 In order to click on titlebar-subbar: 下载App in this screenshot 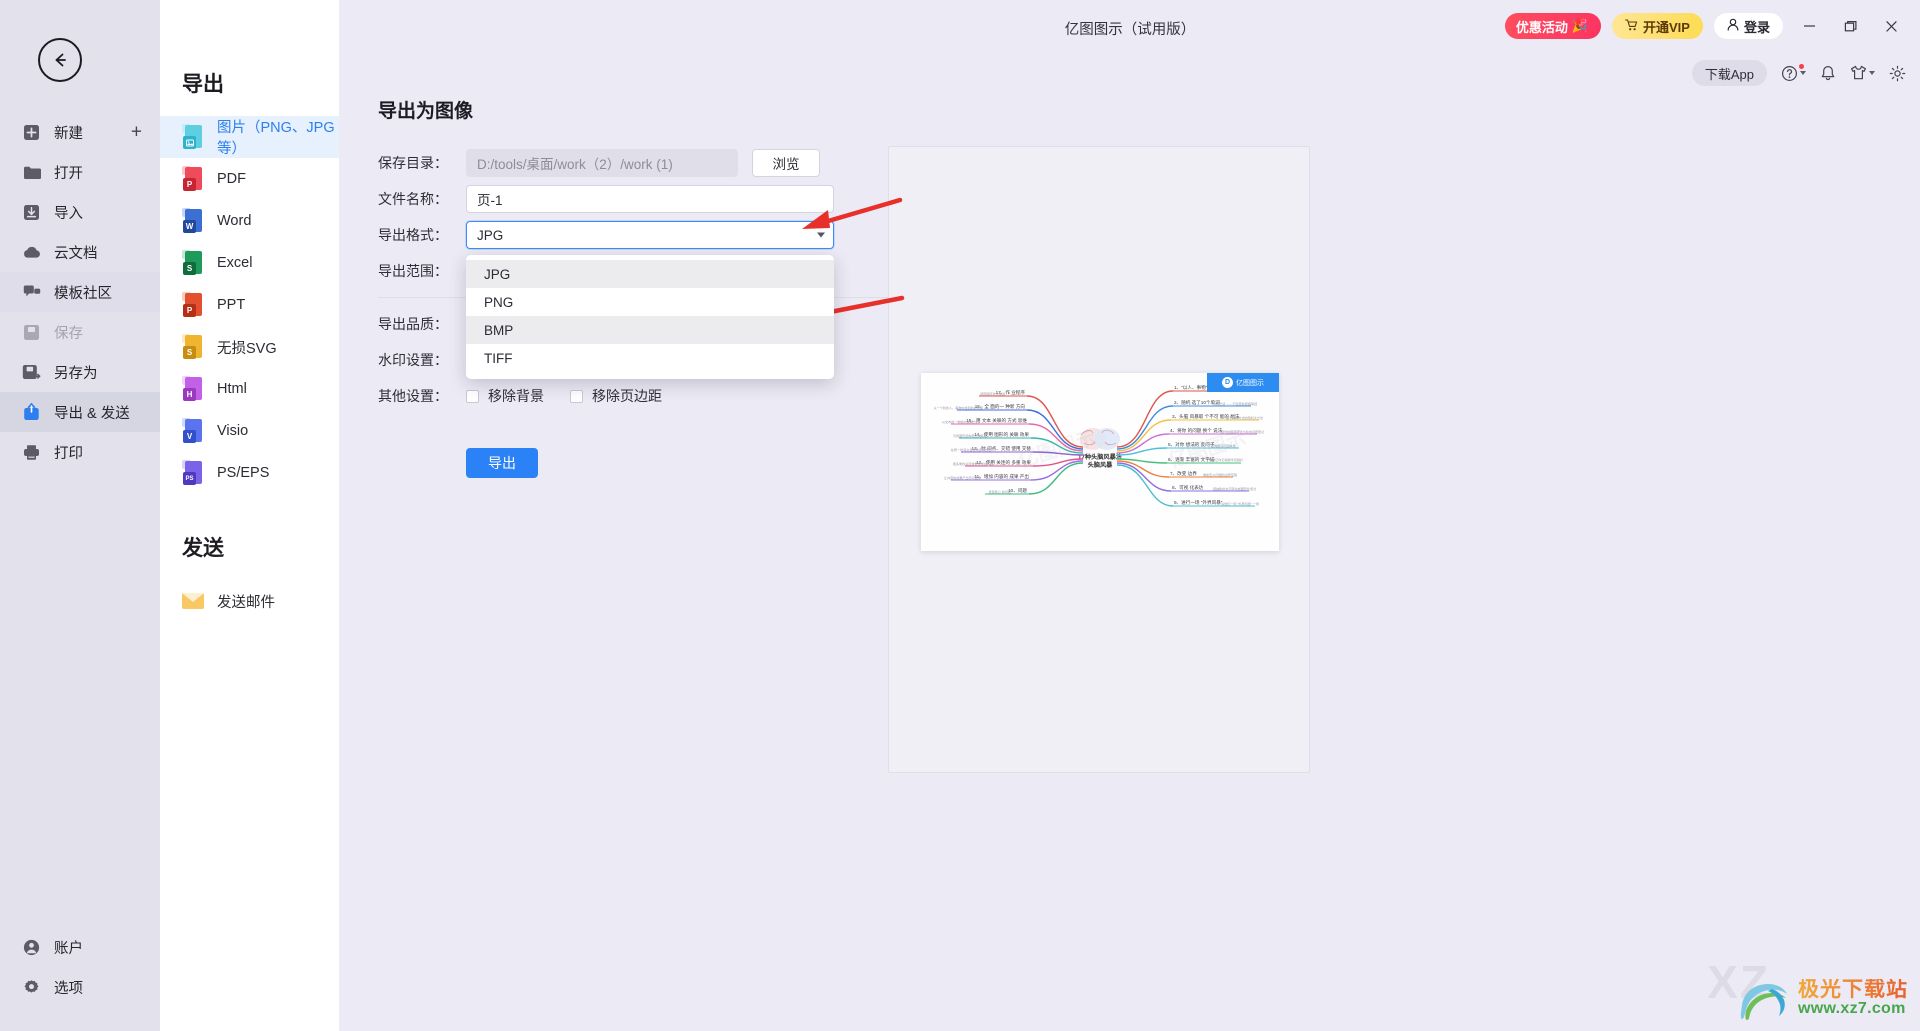, I will do `click(1798, 73)`.